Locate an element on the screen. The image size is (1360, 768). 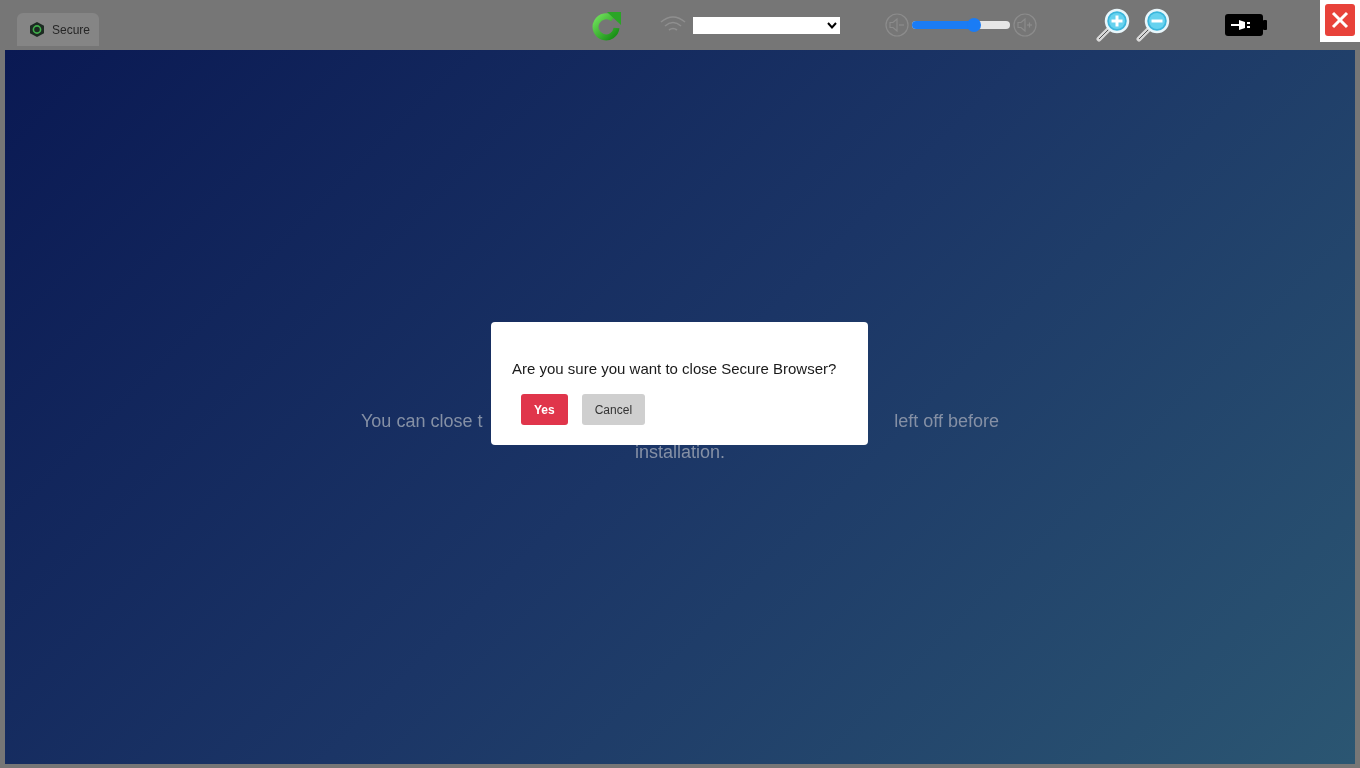
background-message: installation. is located at coordinates (680, 452).